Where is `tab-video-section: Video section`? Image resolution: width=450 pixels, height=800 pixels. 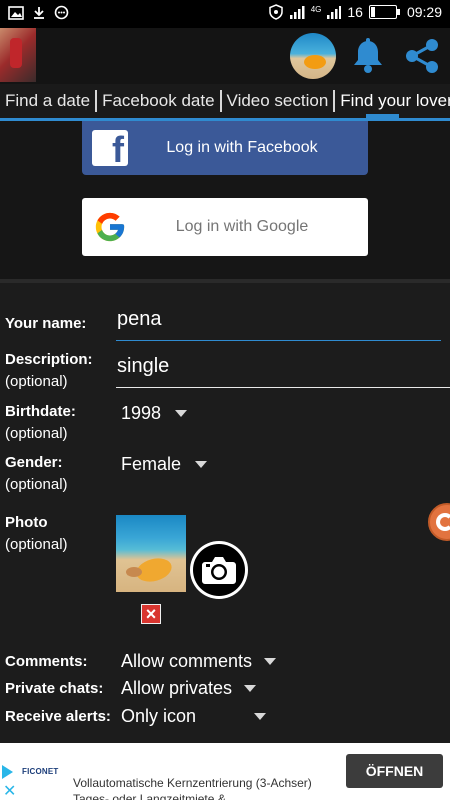
tab-video-section: Video section is located at coordinates (279, 101).